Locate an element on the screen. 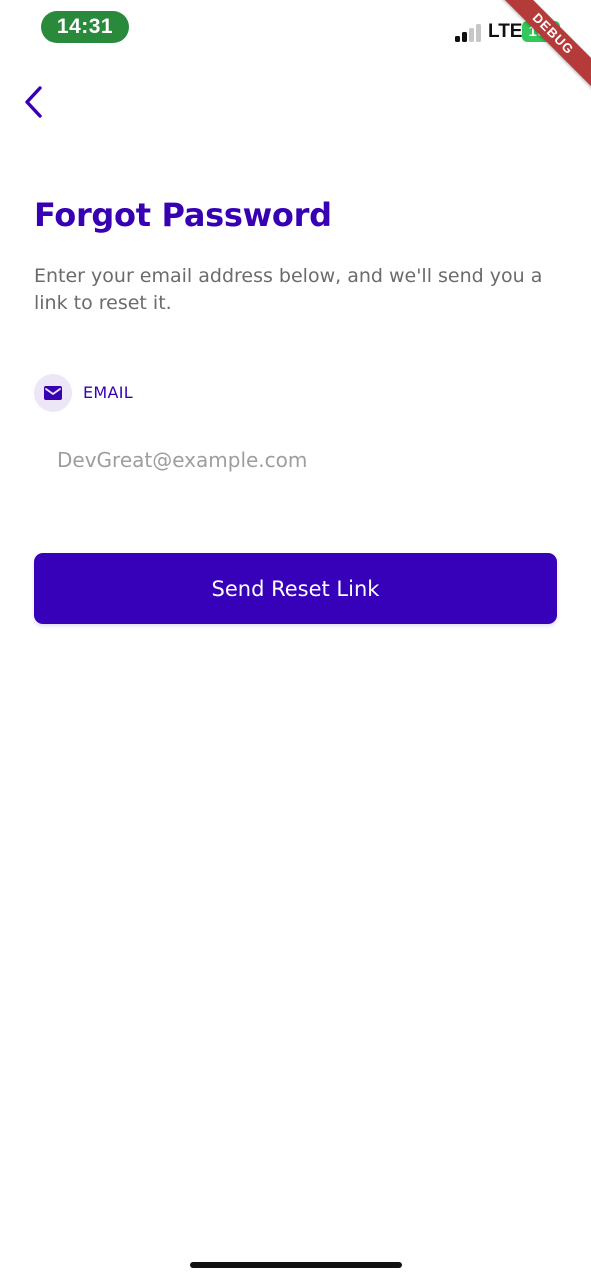  chevron-left-icon is located at coordinates (33, 102).